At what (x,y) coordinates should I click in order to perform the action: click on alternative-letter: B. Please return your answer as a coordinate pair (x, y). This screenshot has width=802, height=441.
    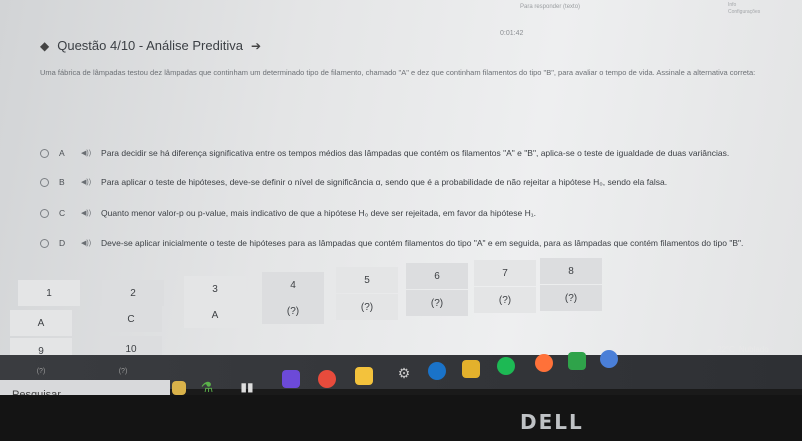
    Looking at the image, I should click on (62, 182).